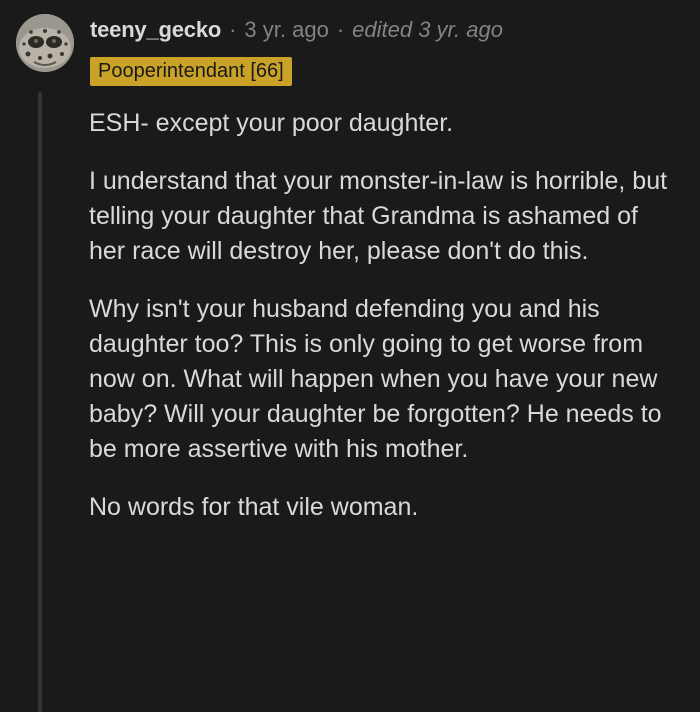  Describe the element at coordinates (271, 123) in the screenshot. I see `comment-paragraph: ESH- except your poor daughter.` at that location.